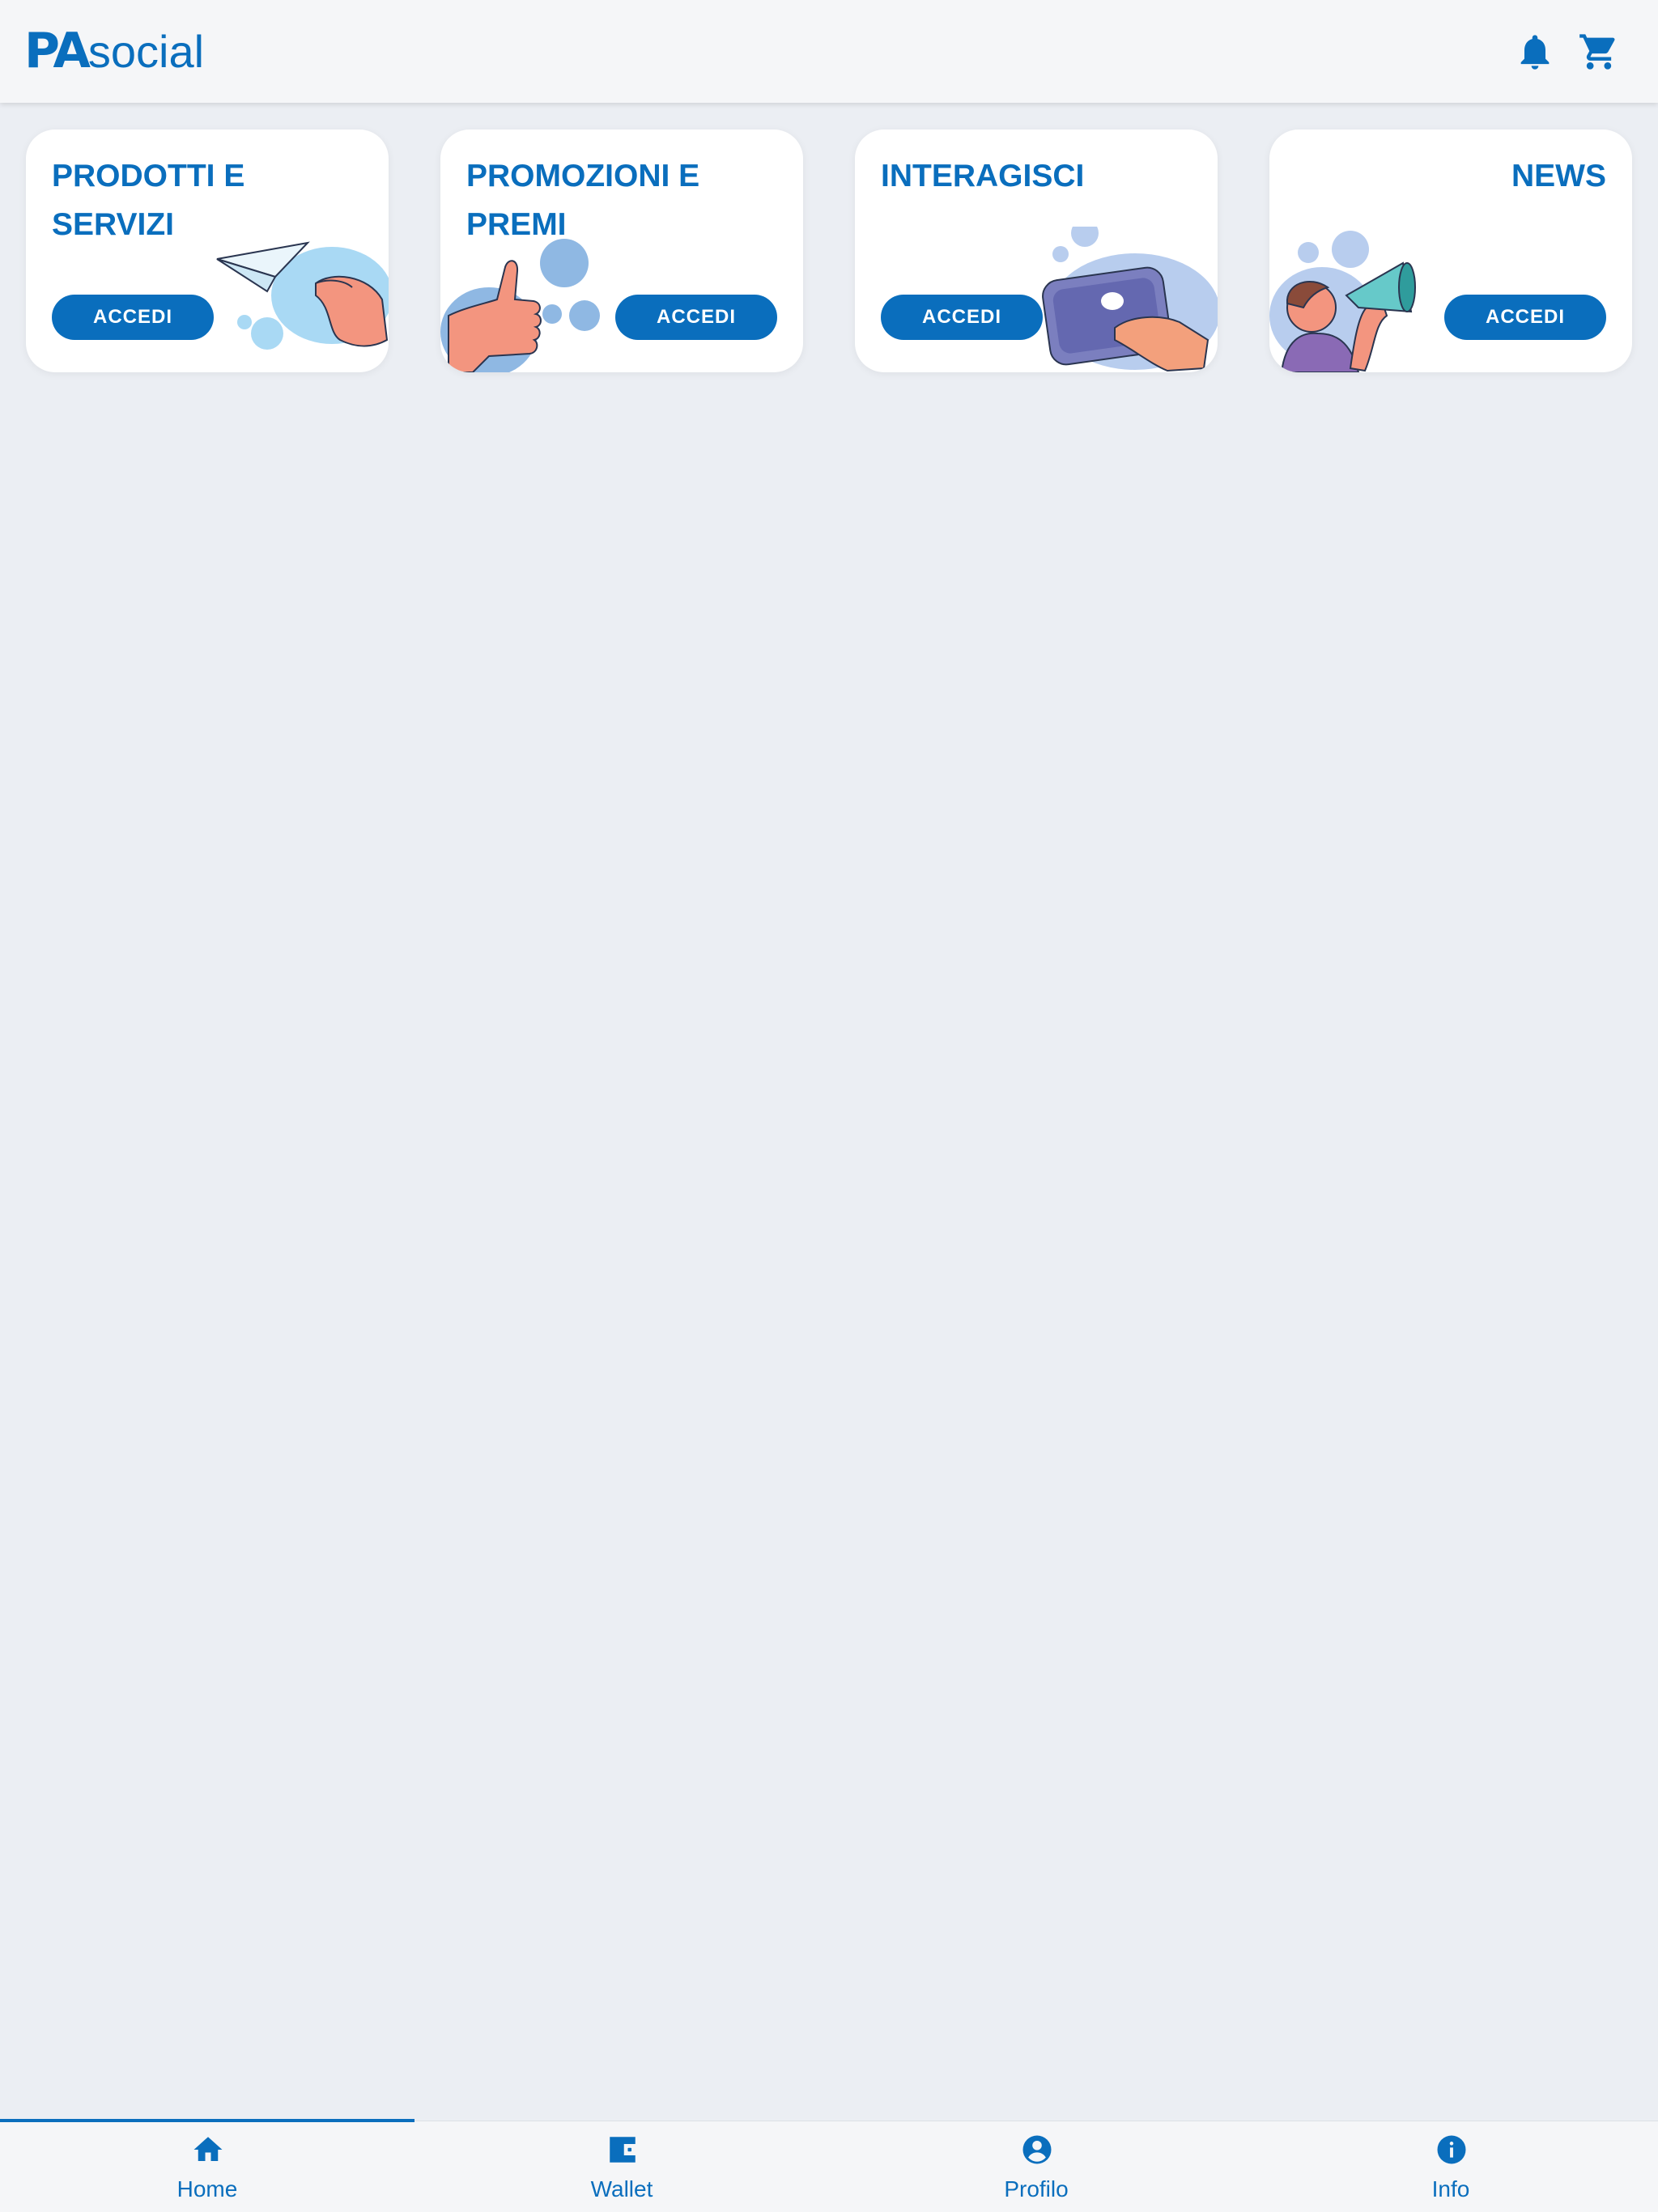 This screenshot has height=2212, width=1658. I want to click on nav-item-home: Home, so click(207, 2166).